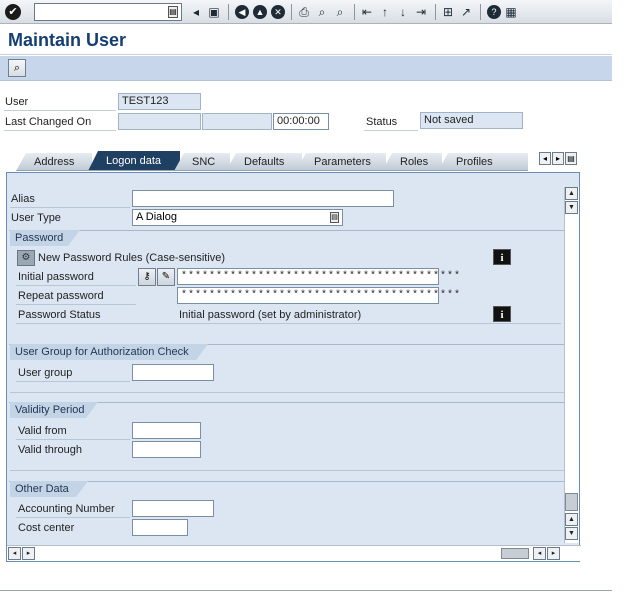 This screenshot has height=595, width=640. Describe the element at coordinates (214, 12) in the screenshot. I see `save-icon: ▣` at that location.